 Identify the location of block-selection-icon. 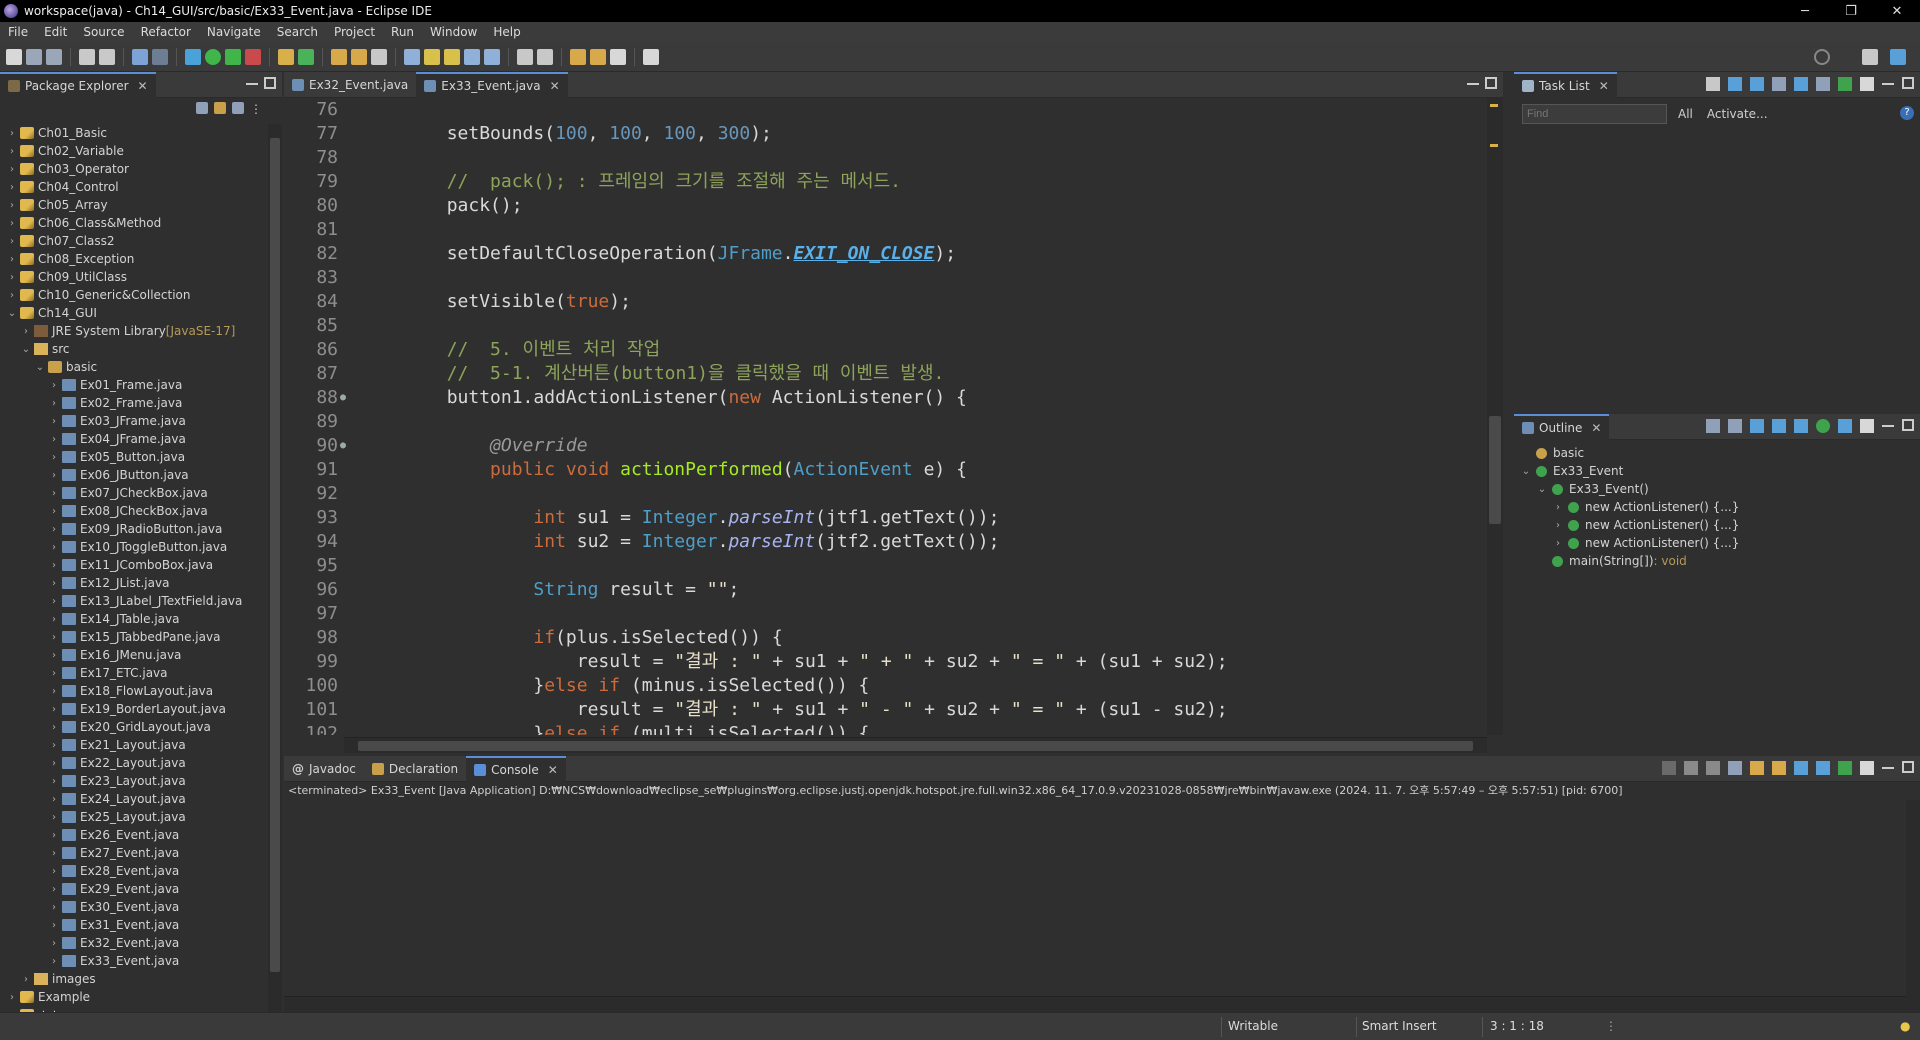
(452, 56).